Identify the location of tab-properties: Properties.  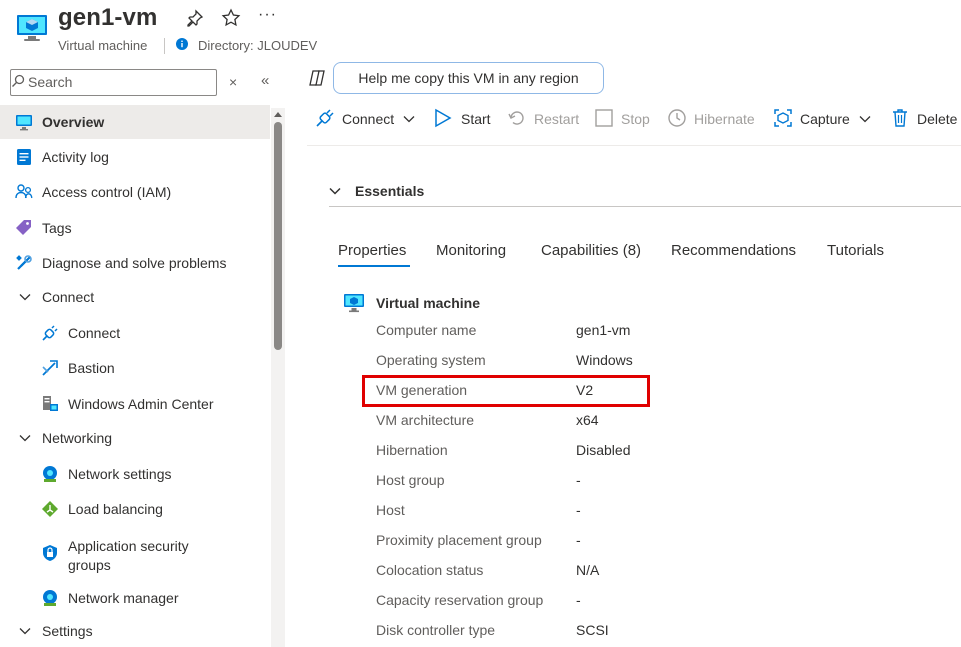
(372, 250).